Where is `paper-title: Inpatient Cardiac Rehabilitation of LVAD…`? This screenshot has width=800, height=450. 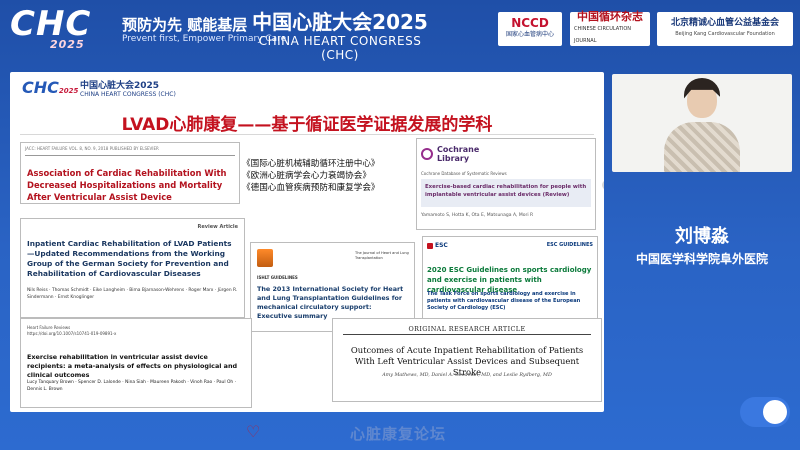
paper-title: Inpatient Cardiac Rehabilitation of LVAD… is located at coordinates (129, 258).